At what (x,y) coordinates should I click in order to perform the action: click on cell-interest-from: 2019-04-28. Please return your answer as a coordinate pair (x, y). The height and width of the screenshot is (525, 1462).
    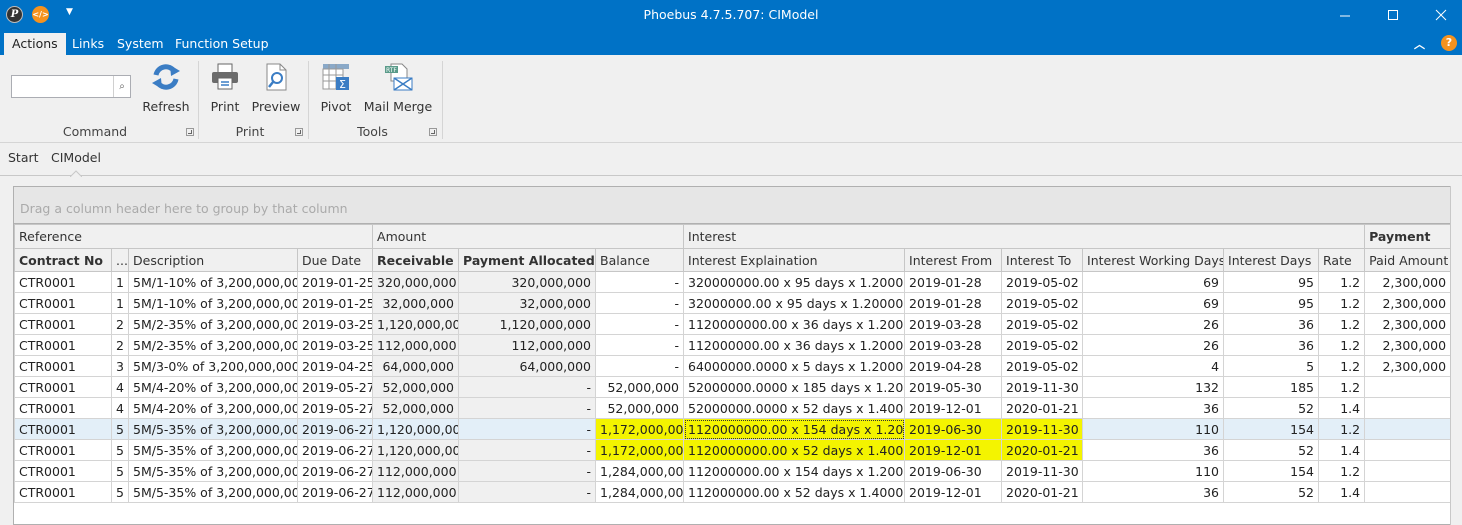
    Looking at the image, I should click on (953, 366).